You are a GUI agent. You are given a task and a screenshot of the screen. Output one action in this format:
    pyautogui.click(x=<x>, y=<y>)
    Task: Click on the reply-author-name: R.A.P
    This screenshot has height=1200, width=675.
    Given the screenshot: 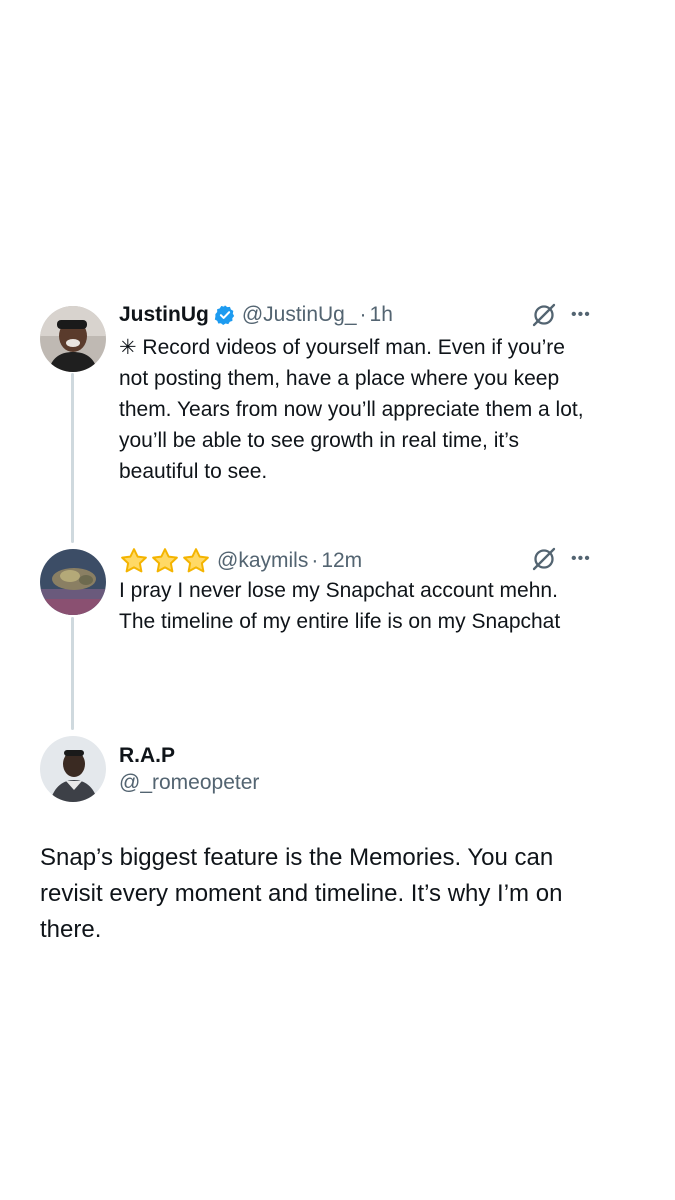 What is the action you would take?
    pyautogui.click(x=147, y=756)
    